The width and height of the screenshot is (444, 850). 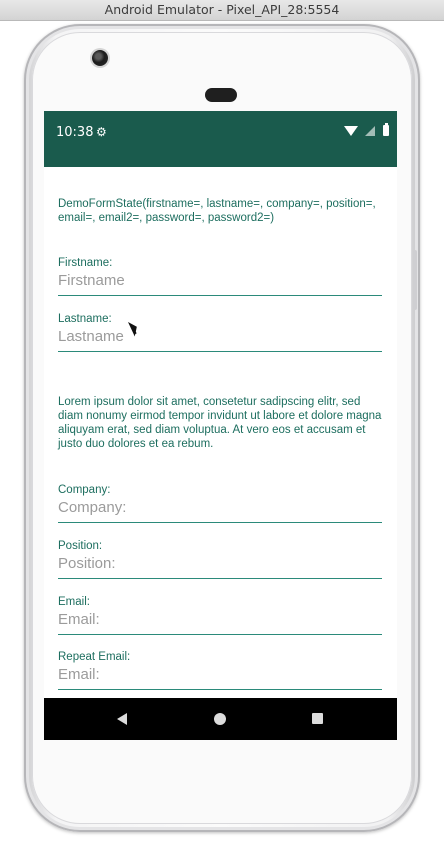 What do you see at coordinates (220, 567) in the screenshot?
I see `position-input` at bounding box center [220, 567].